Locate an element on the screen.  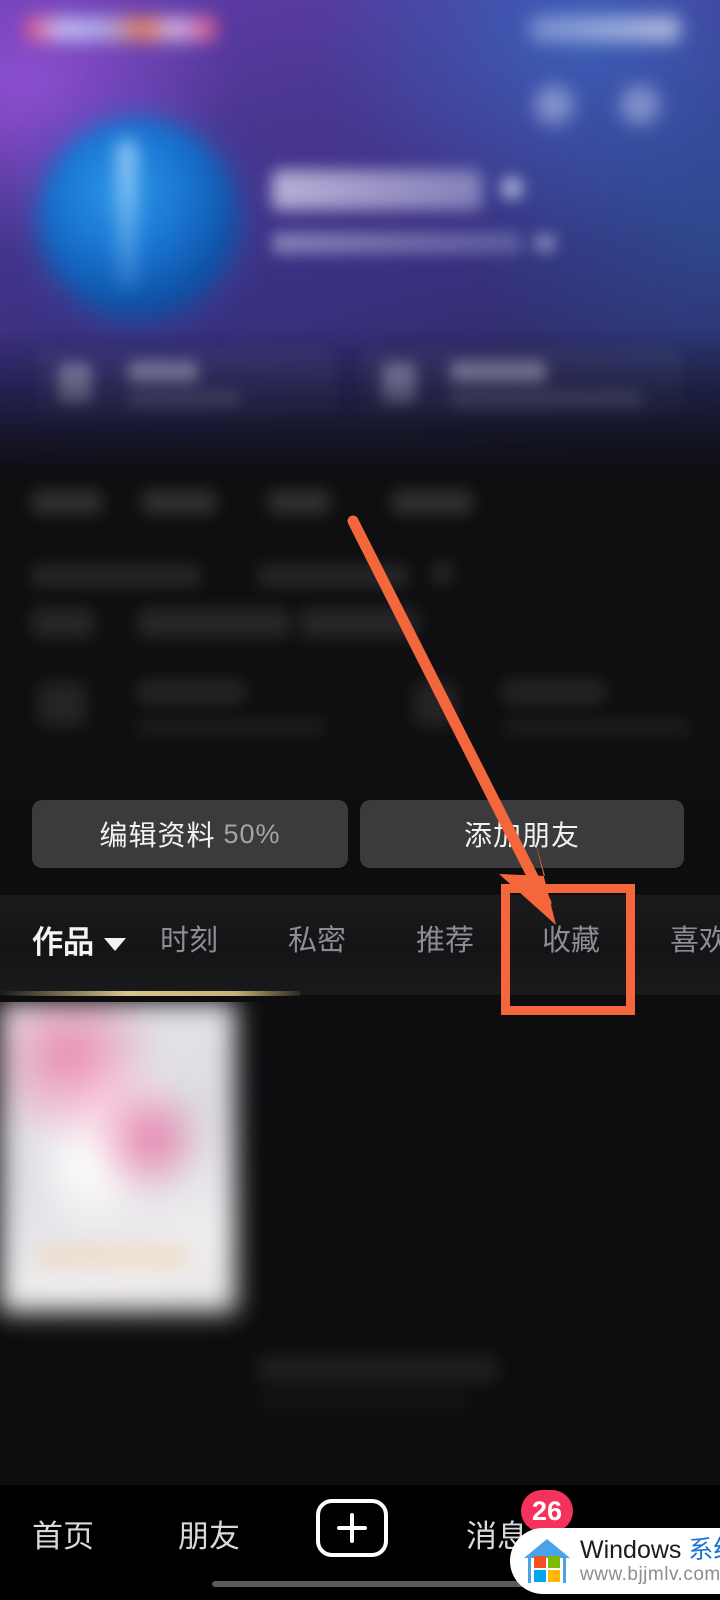
windows-house-logo-icon is located at coordinates (547, 1561).